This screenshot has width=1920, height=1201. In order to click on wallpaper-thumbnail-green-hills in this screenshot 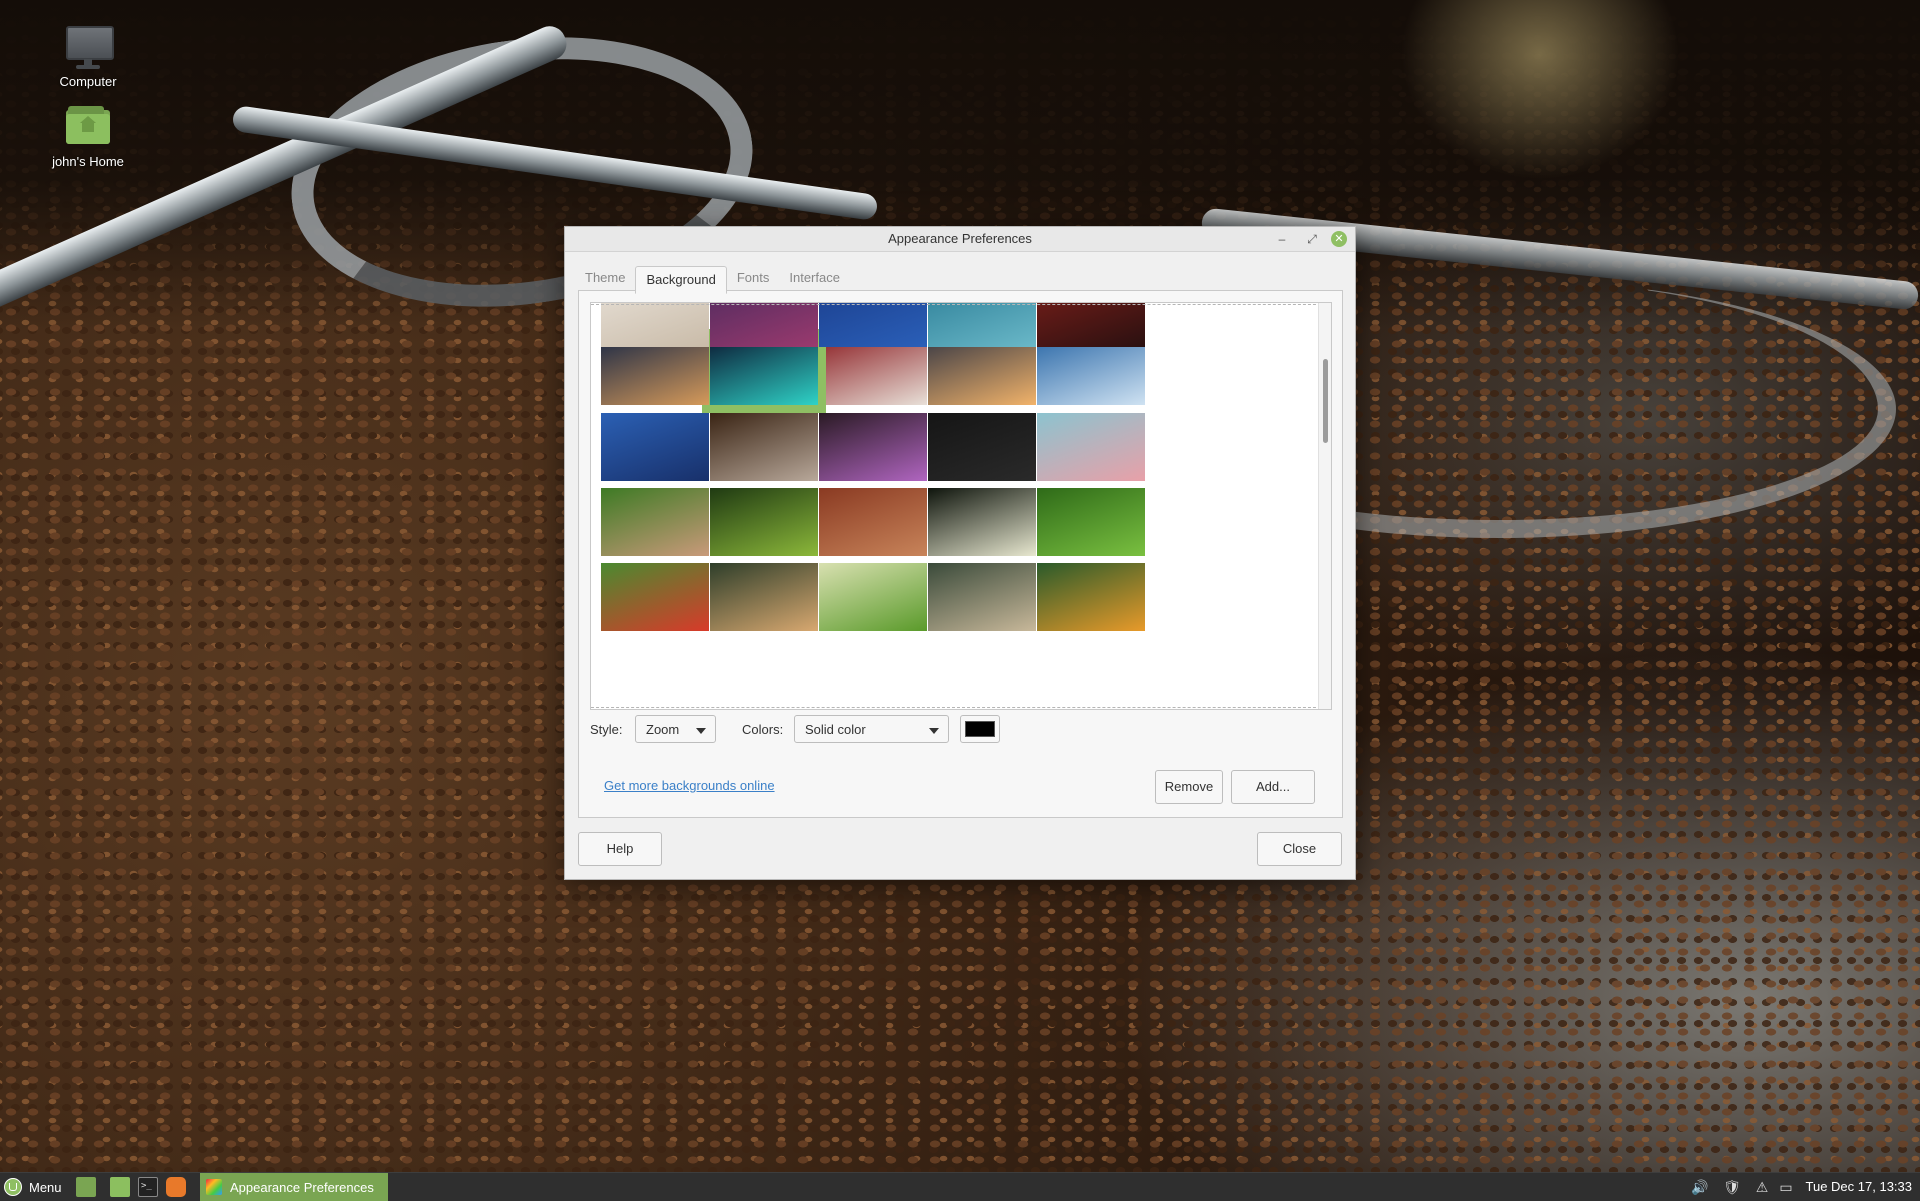, I will do `click(764, 522)`.